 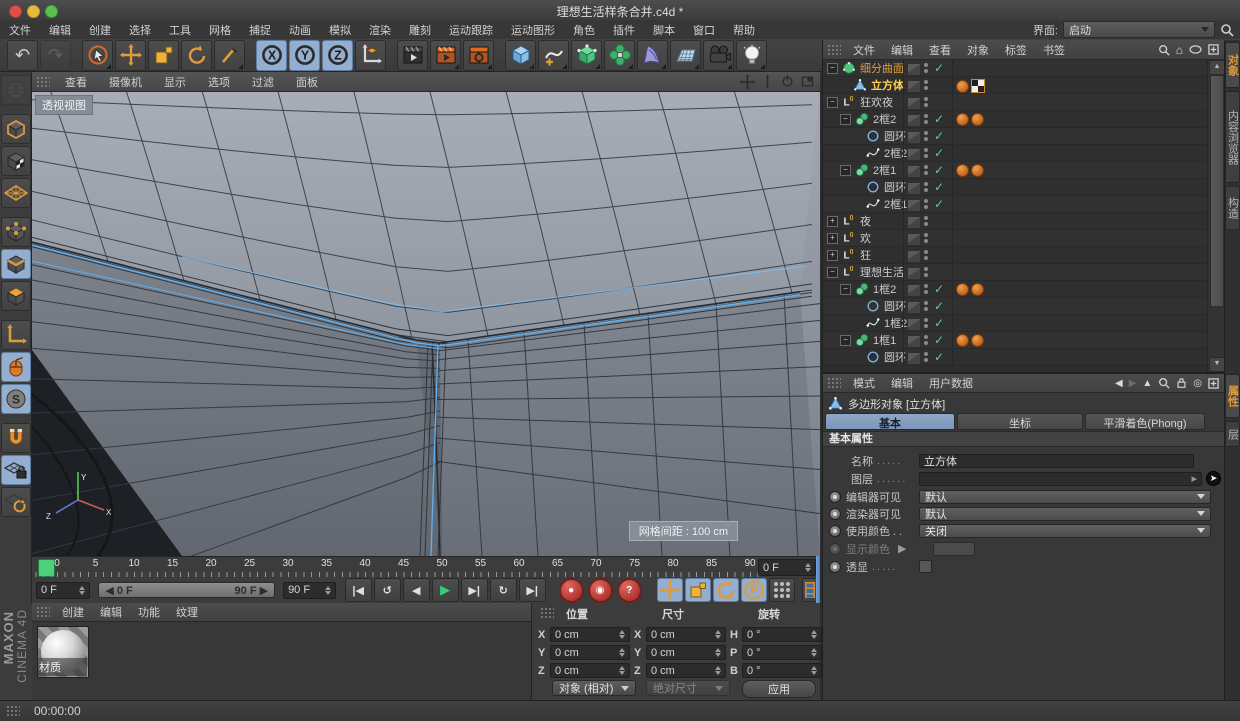 I want to click on render-picture-viewer-icon, so click(x=445, y=55).